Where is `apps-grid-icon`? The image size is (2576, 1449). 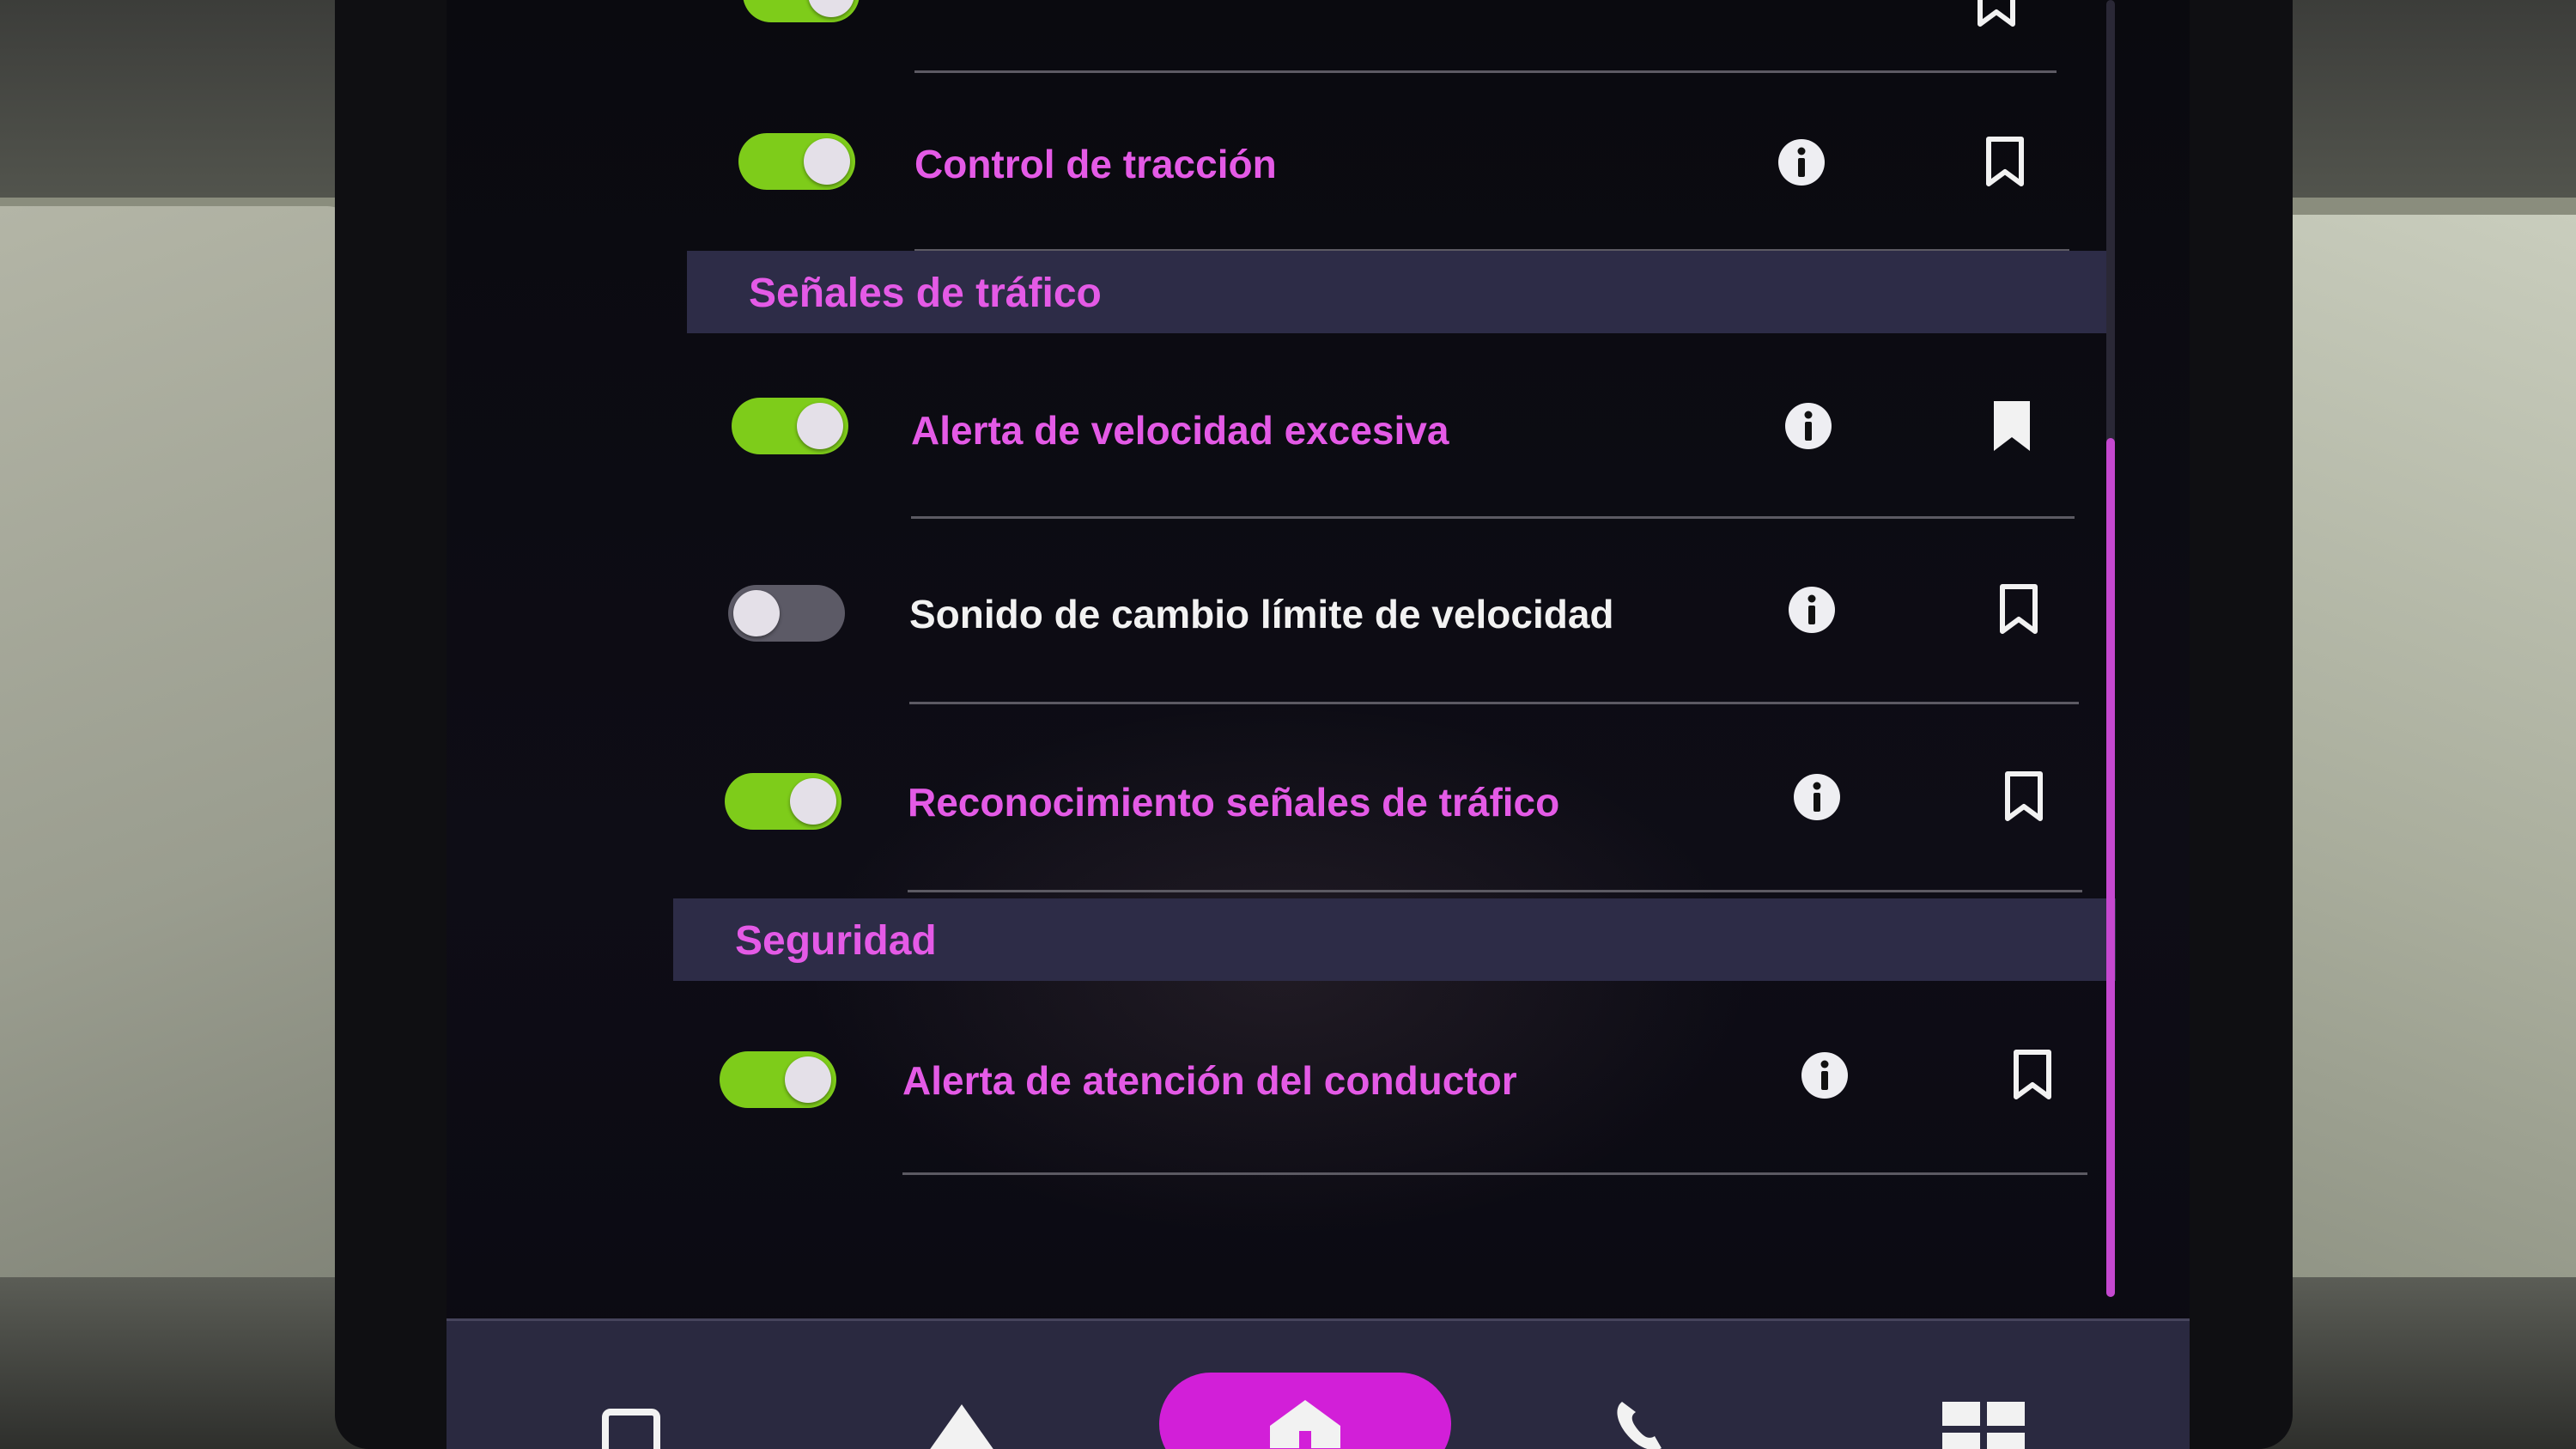 apps-grid-icon is located at coordinates (1983, 1423).